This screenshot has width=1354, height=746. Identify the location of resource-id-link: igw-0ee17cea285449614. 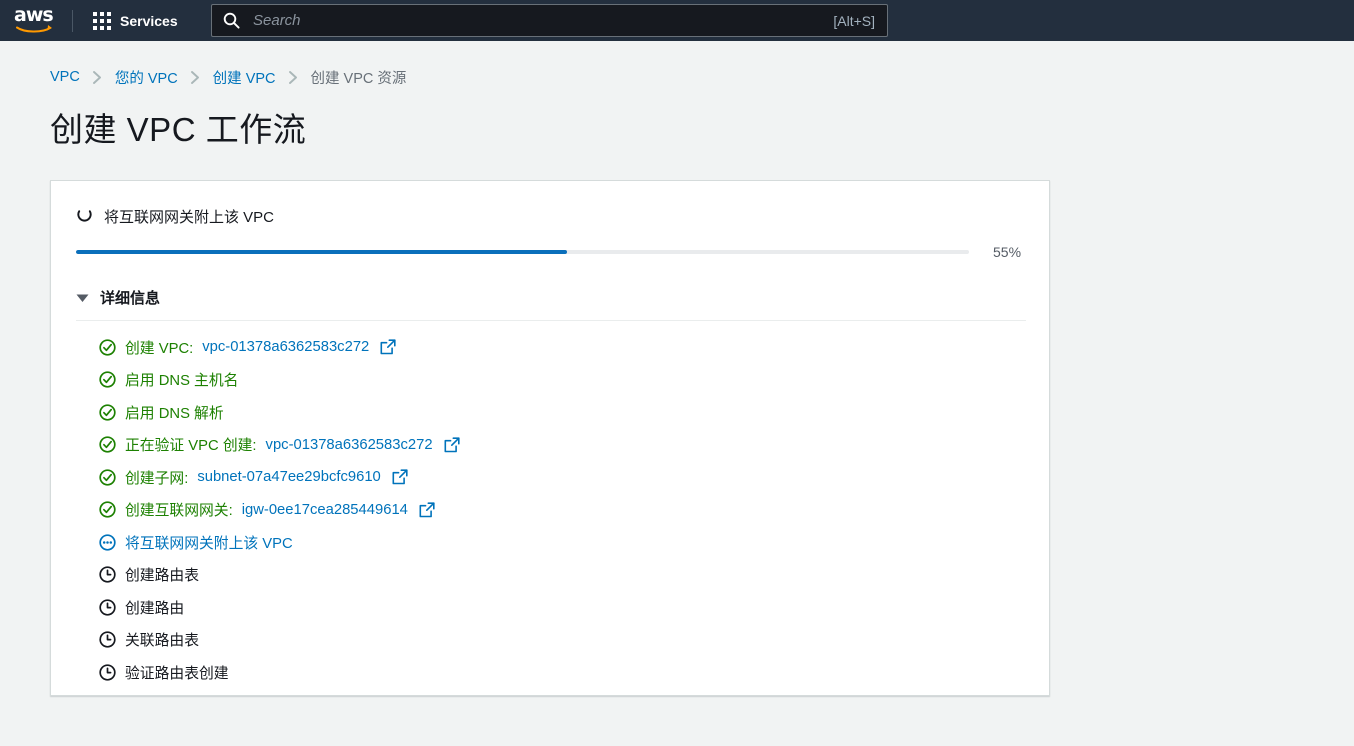
(325, 510).